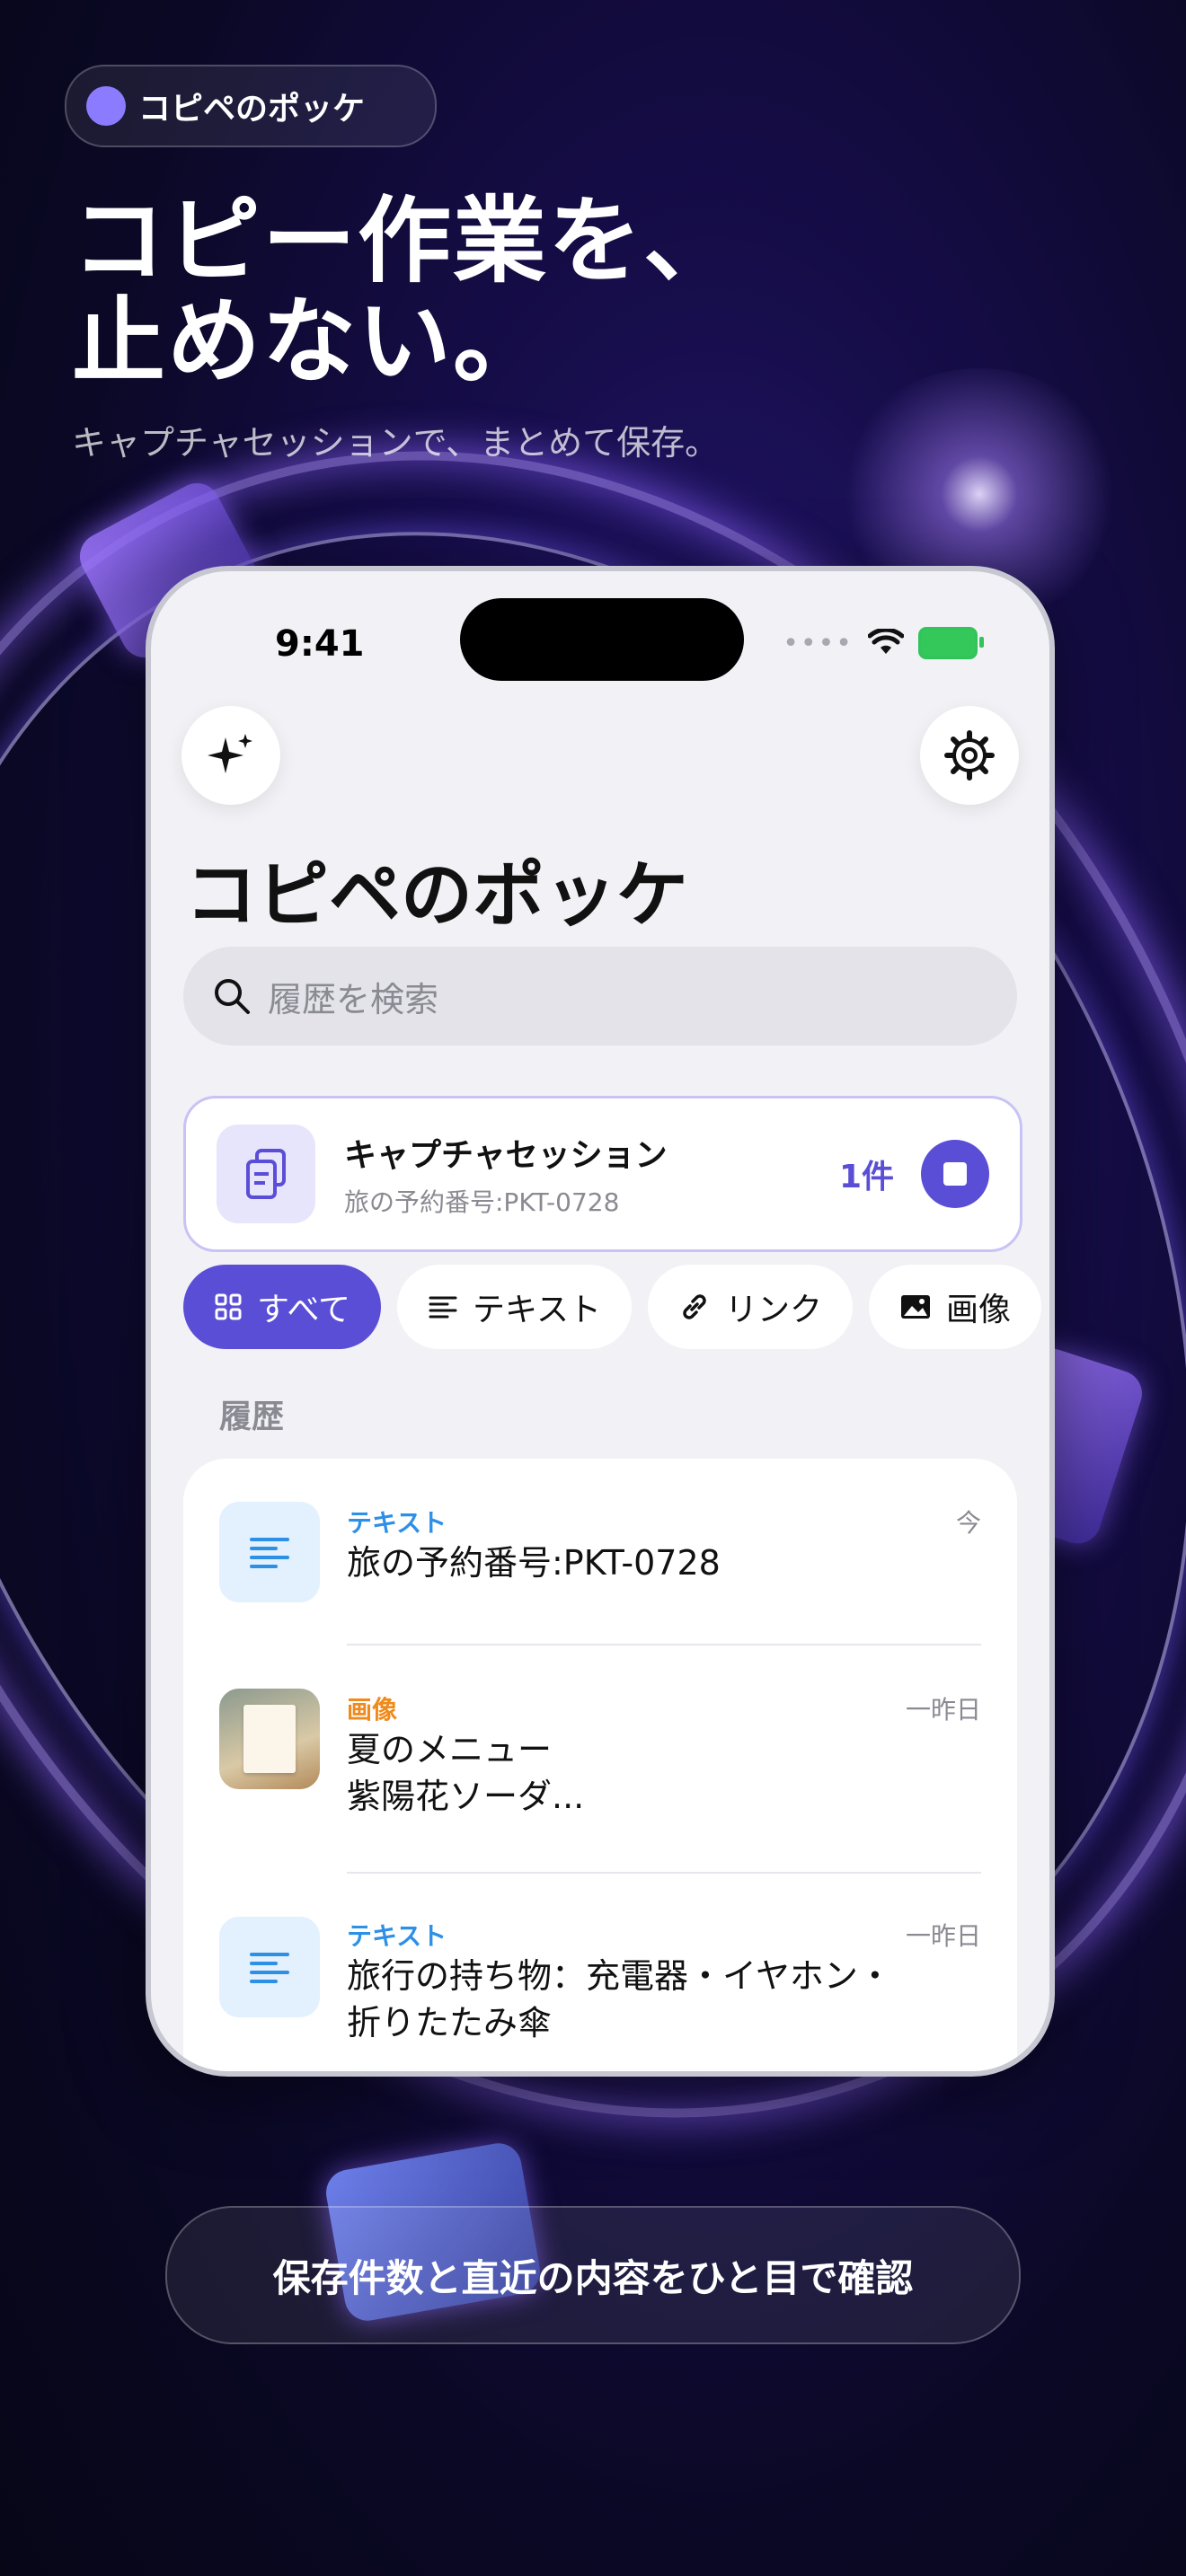  I want to click on status-icons: ••••, so click(883, 643).